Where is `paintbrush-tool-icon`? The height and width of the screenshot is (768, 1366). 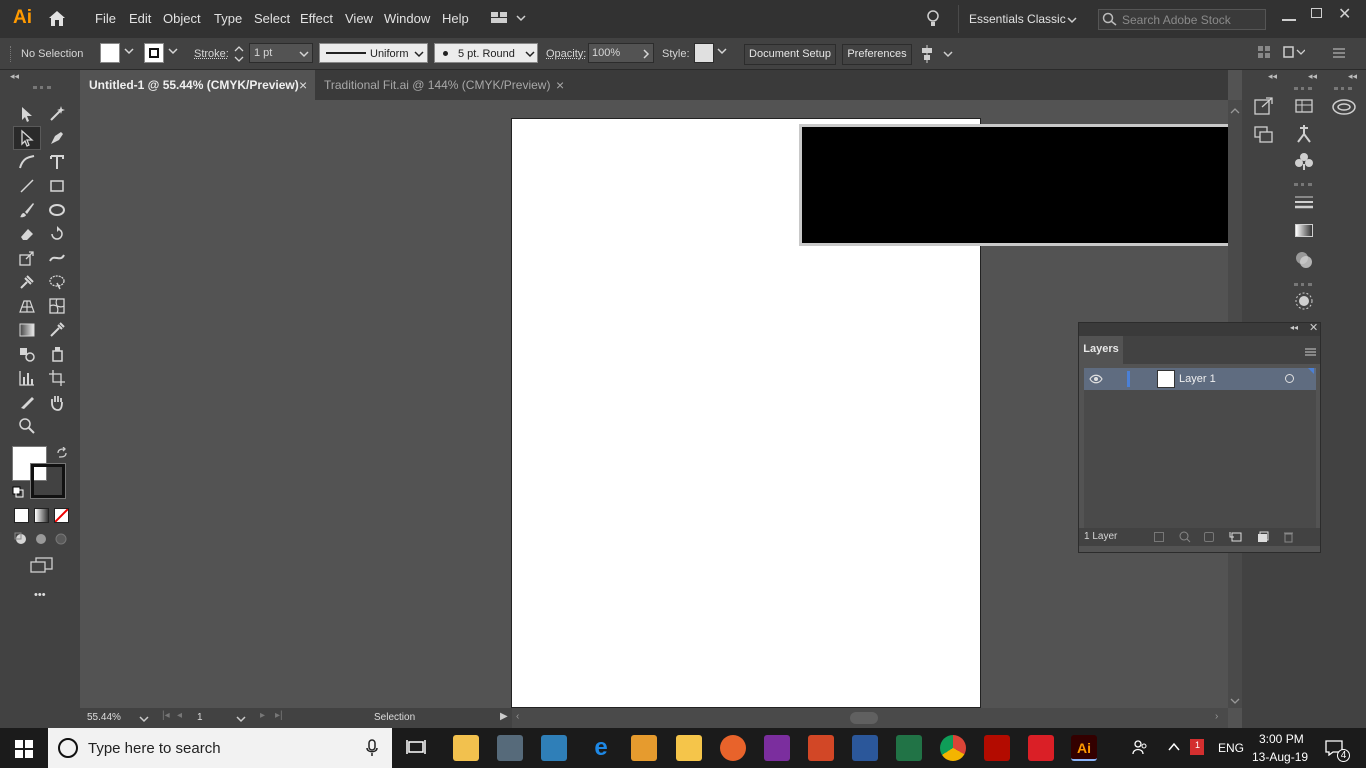 paintbrush-tool-icon is located at coordinates (27, 210).